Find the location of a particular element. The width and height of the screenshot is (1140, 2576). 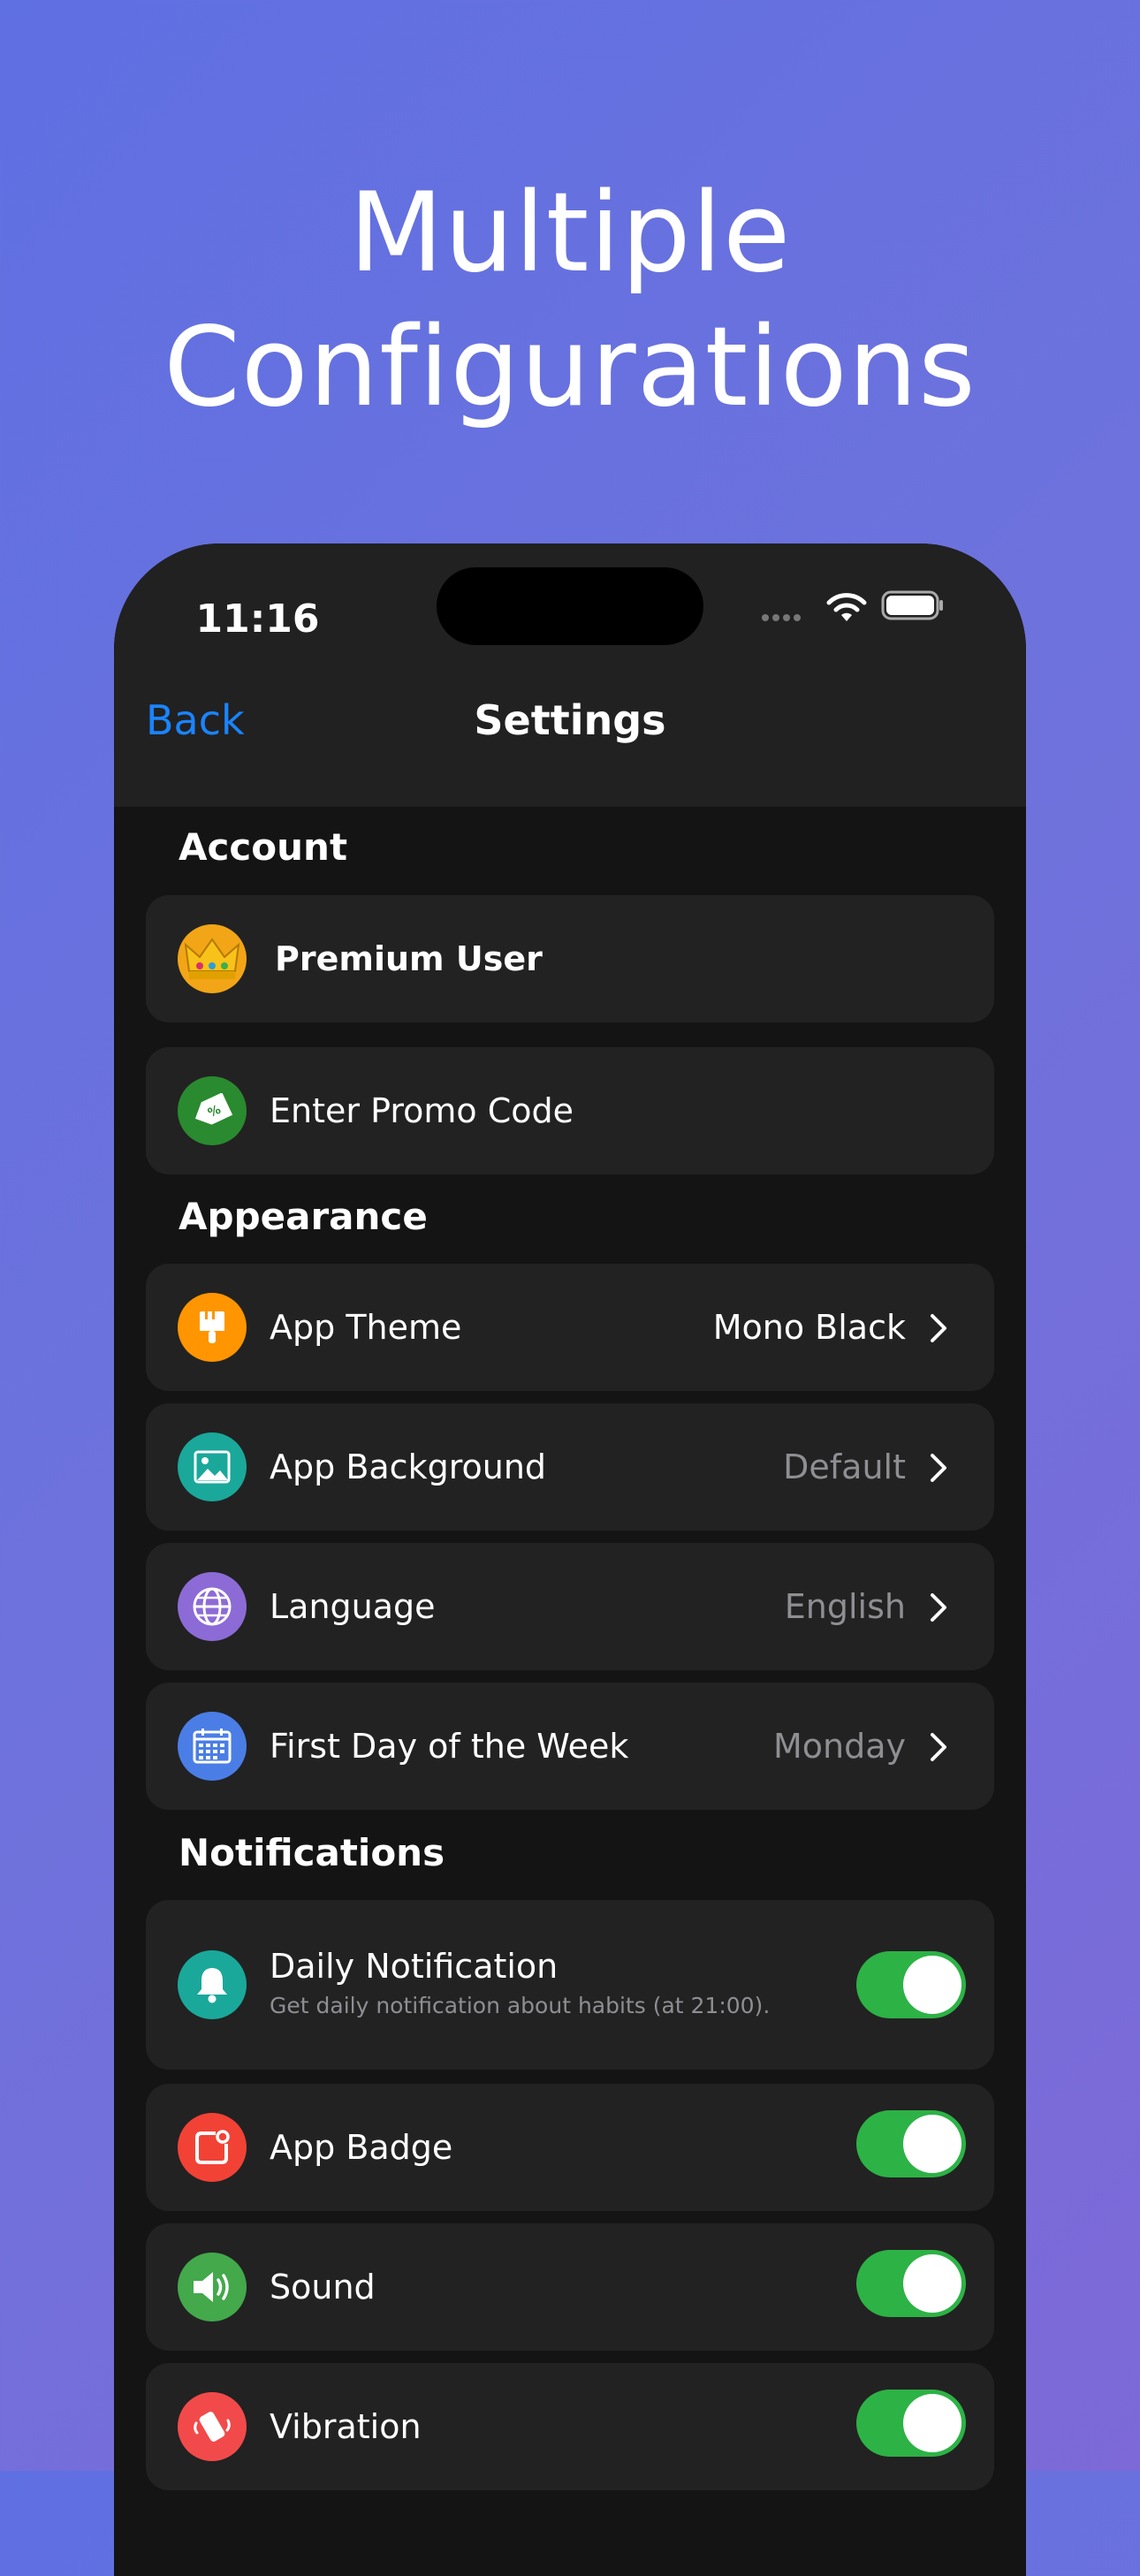

app-theme-row: App Theme Mono Black is located at coordinates (570, 1327).